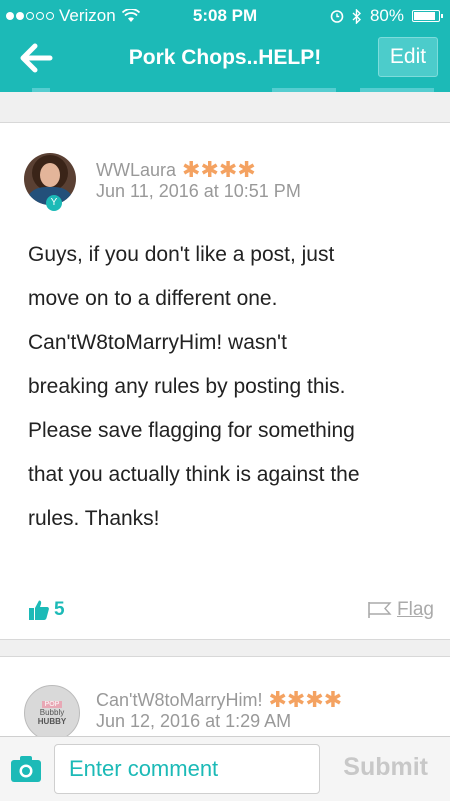 The image size is (450, 801). I want to click on post-author: WWLaura ✱✱✱✱, so click(176, 170).